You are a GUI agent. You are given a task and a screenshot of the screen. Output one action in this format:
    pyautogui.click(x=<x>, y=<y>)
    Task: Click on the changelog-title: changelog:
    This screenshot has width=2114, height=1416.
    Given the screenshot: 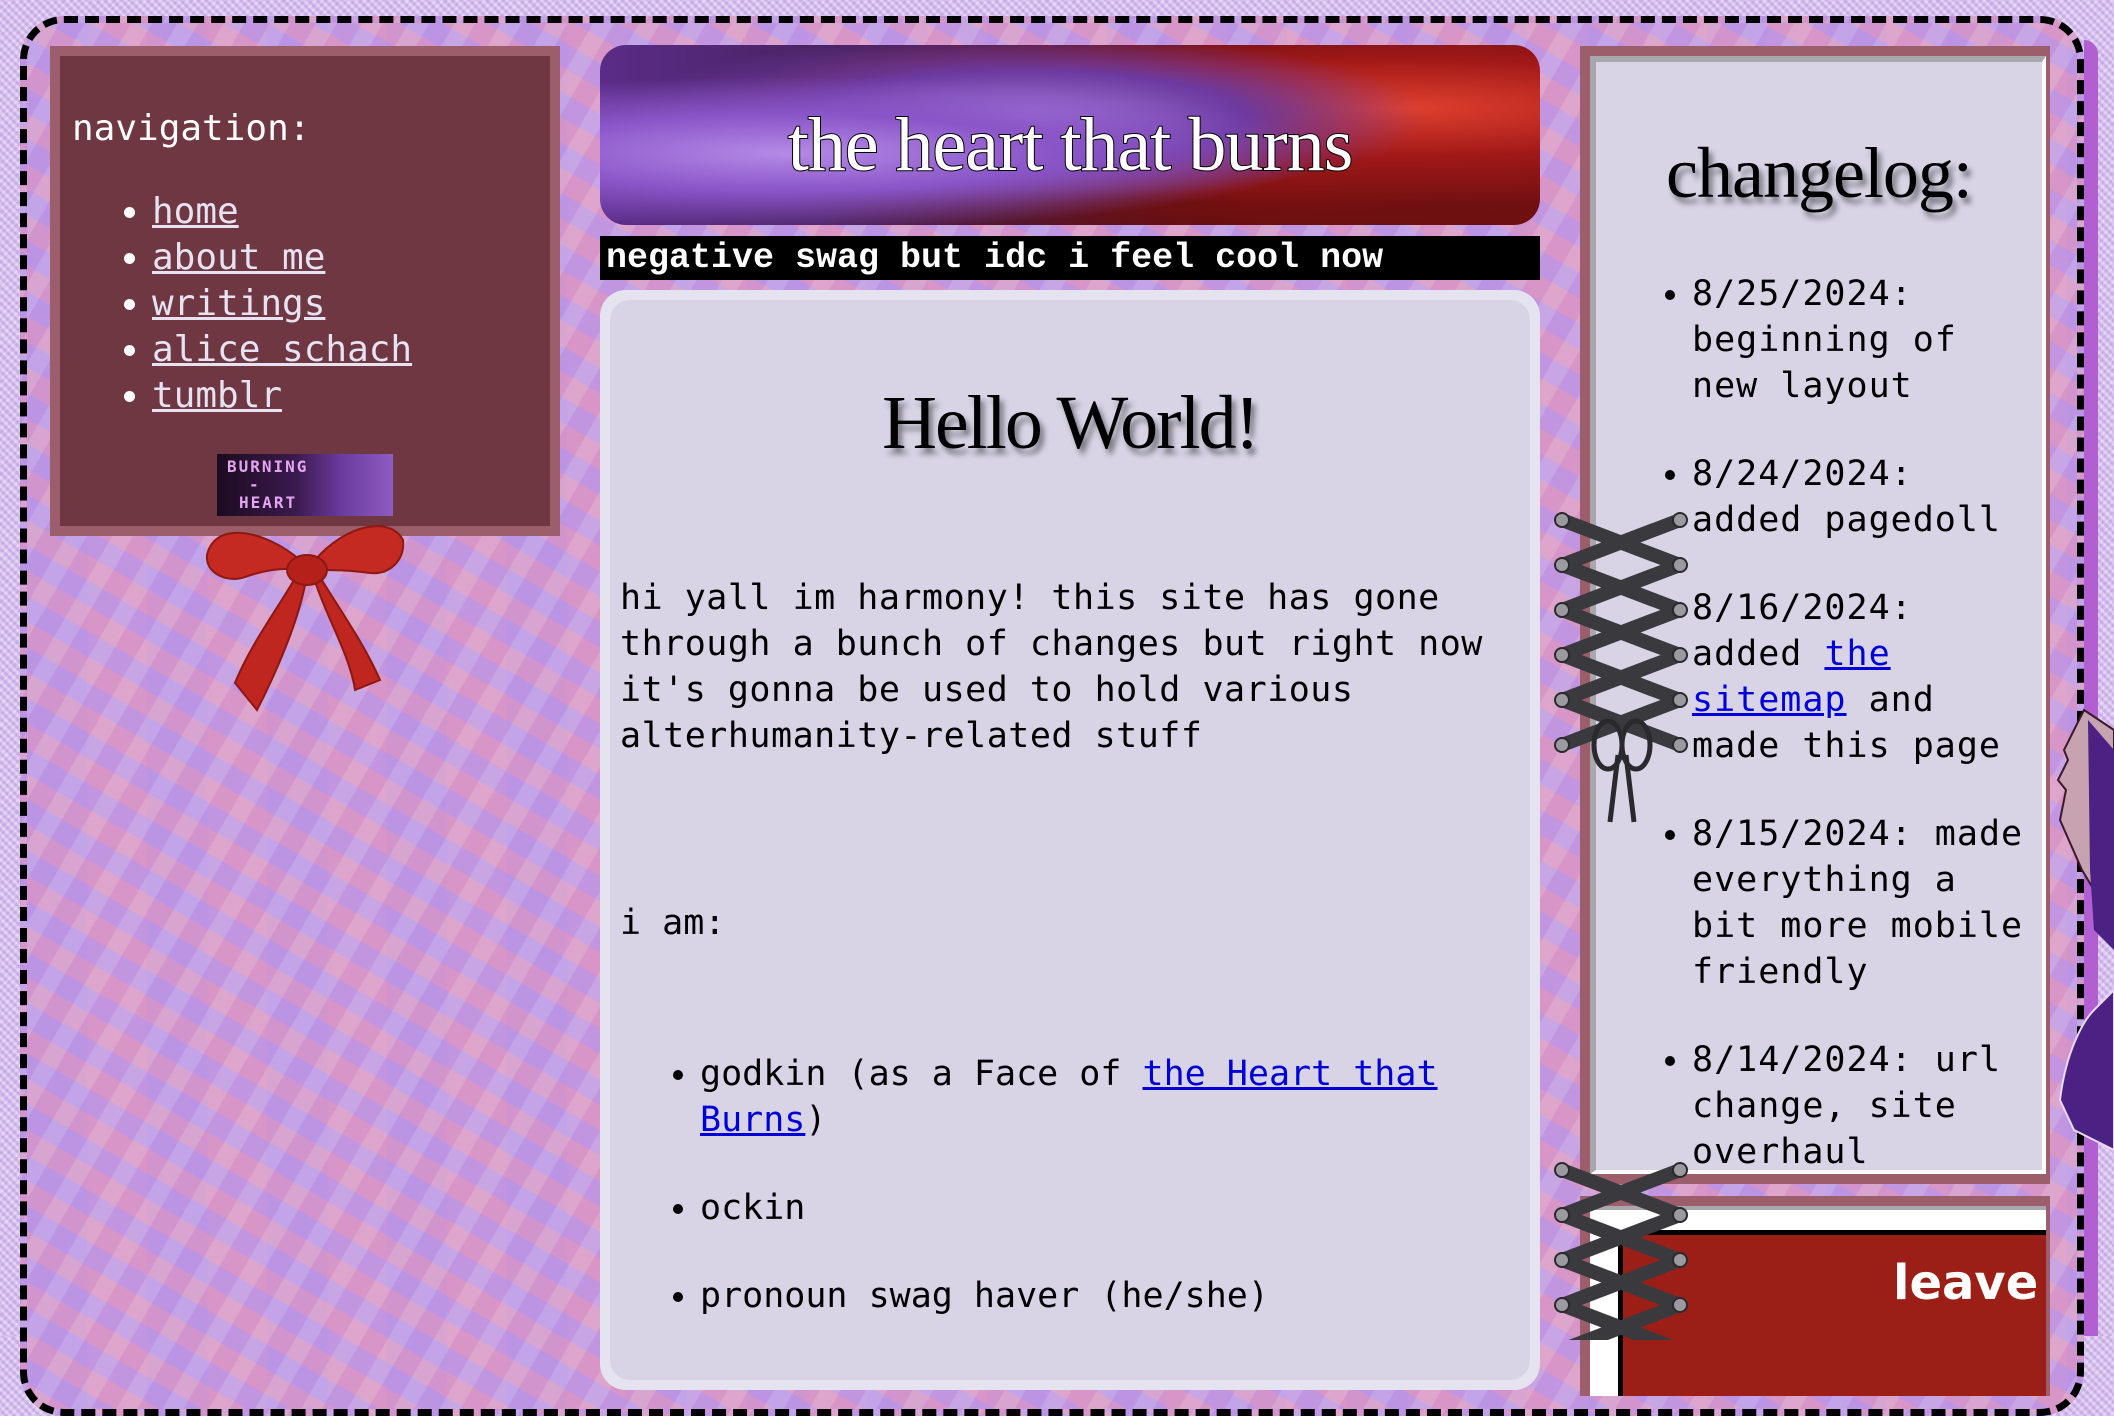 What is the action you would take?
    pyautogui.click(x=1819, y=173)
    